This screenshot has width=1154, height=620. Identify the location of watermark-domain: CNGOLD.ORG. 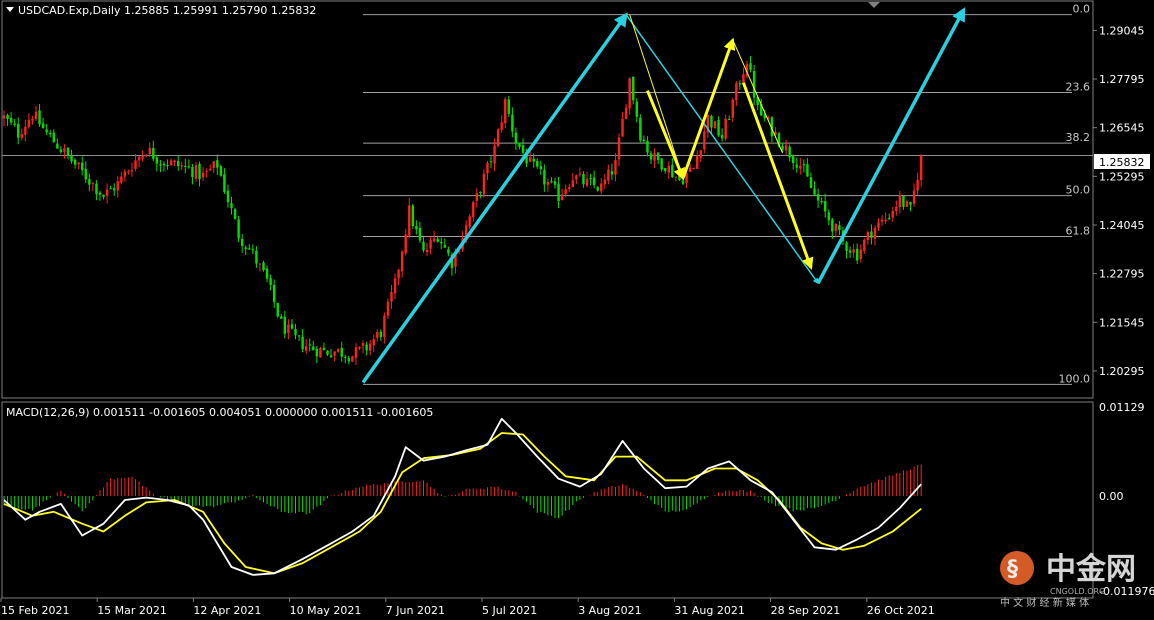
(1077, 591).